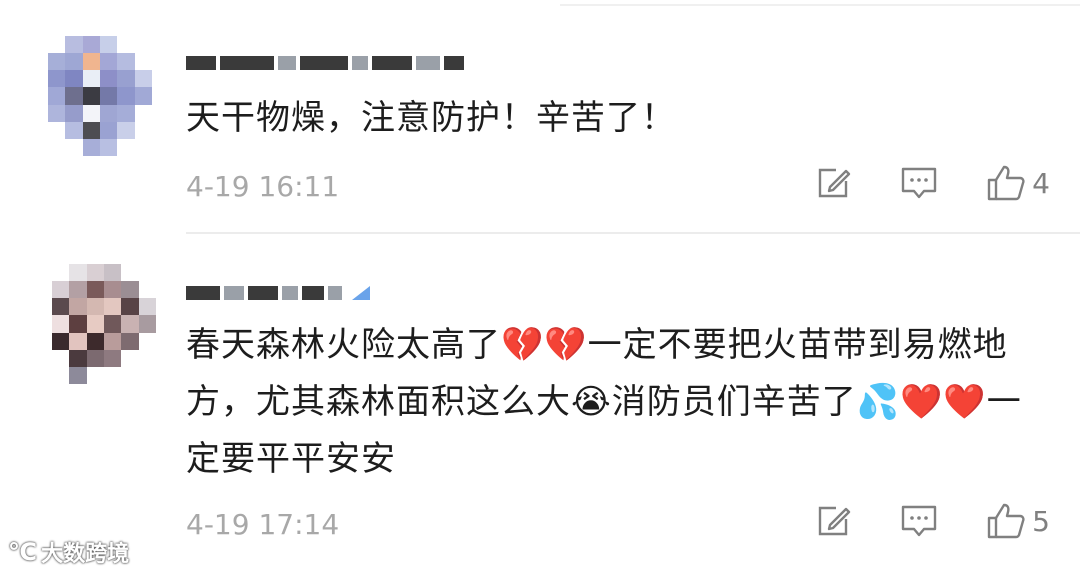 This screenshot has width=1080, height=572. What do you see at coordinates (263, 186) in the screenshot?
I see `comment-timestamp: 4-19 16:11` at bounding box center [263, 186].